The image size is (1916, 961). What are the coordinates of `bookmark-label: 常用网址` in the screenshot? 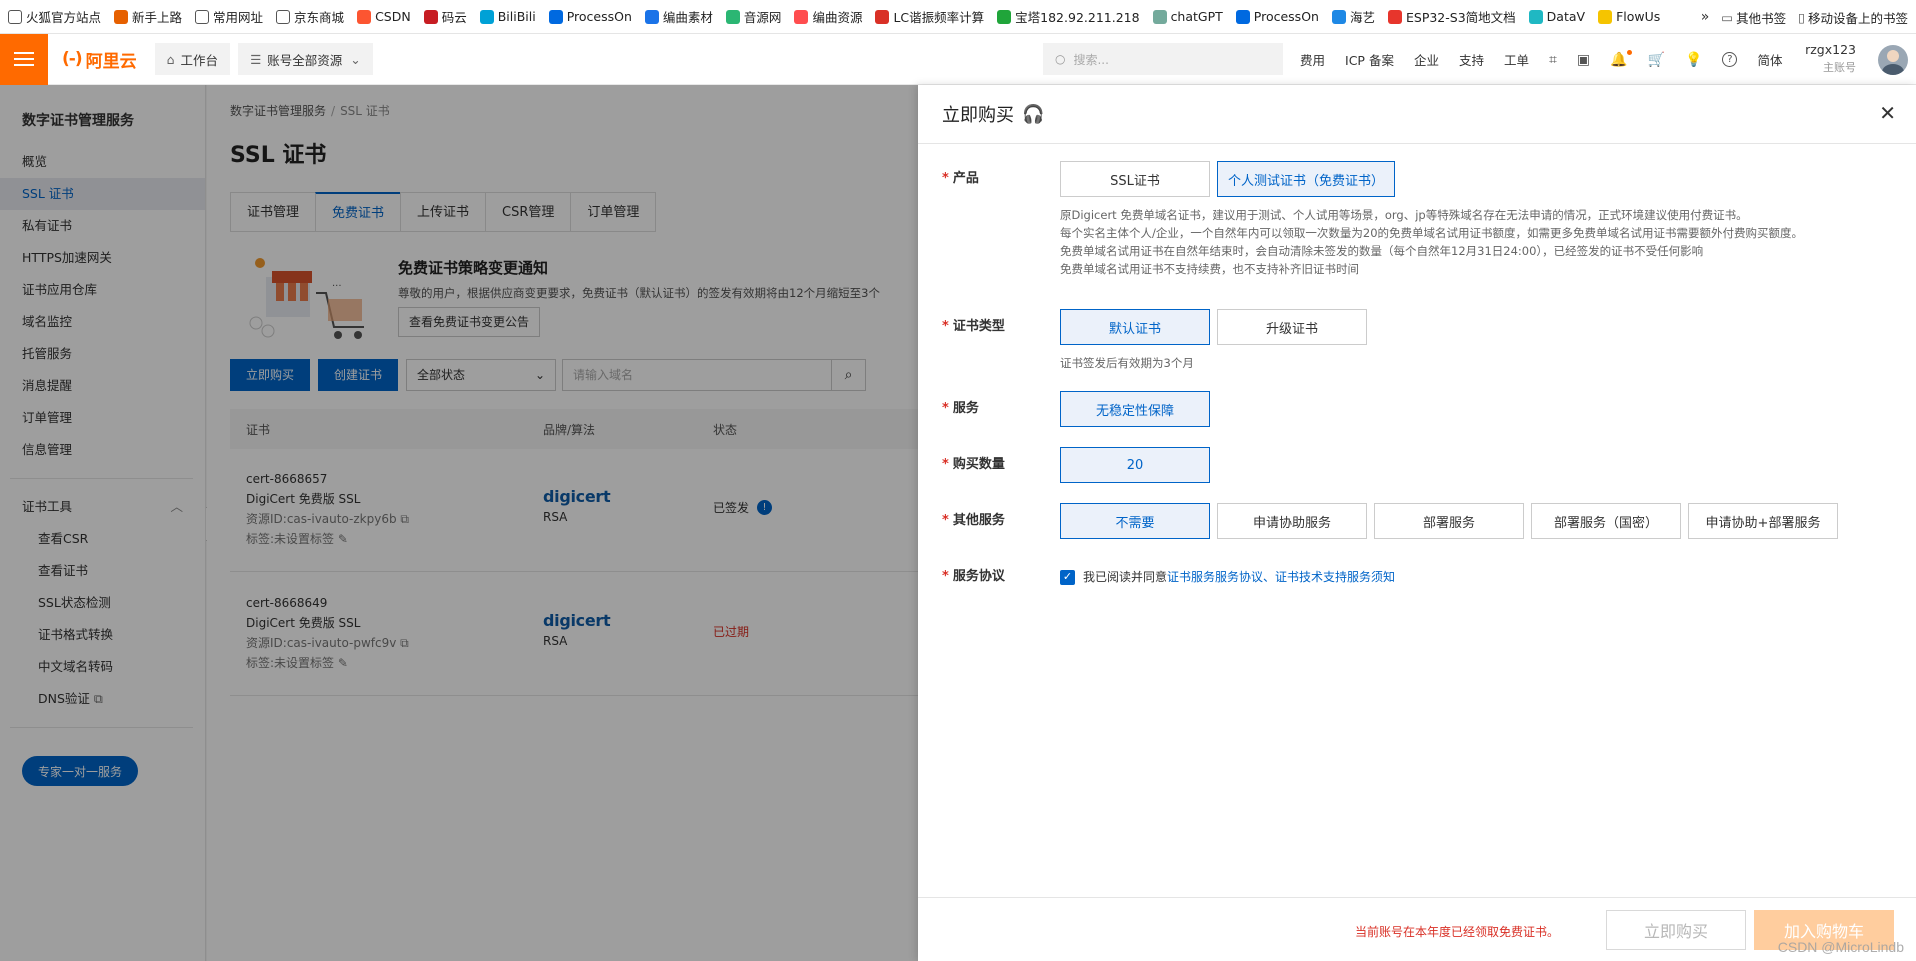 It's located at (238, 17).